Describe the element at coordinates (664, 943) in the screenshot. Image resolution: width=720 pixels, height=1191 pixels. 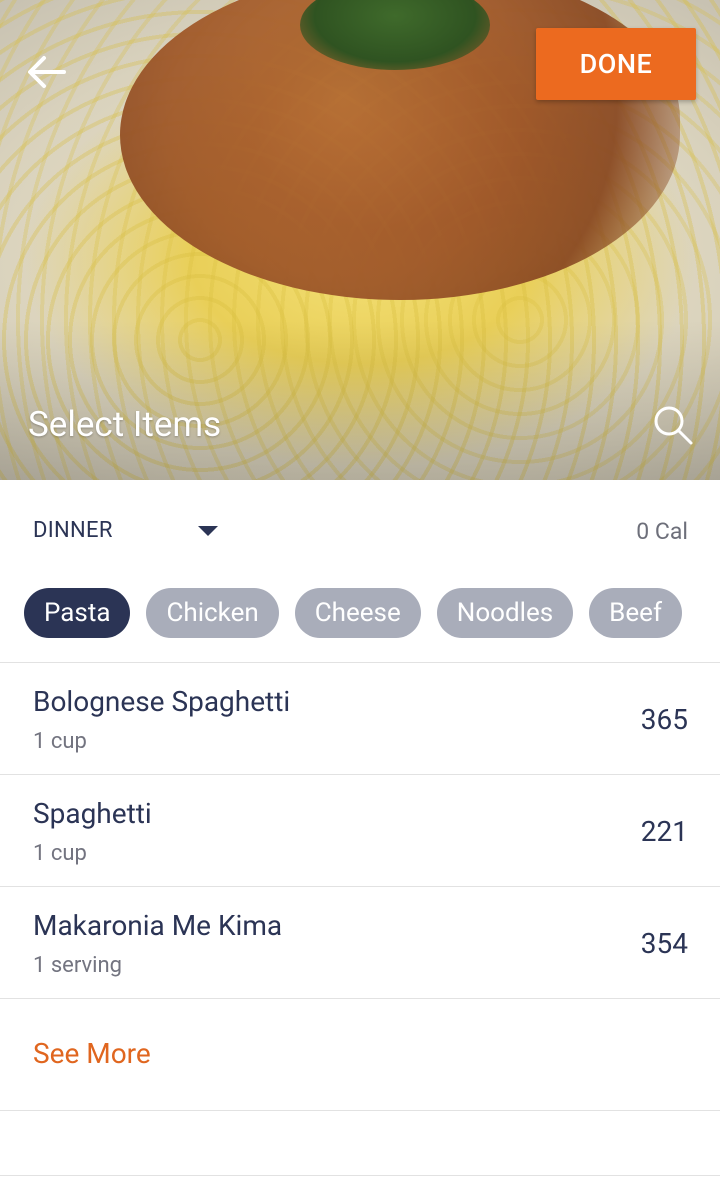
I see `item-calories: 354` at that location.